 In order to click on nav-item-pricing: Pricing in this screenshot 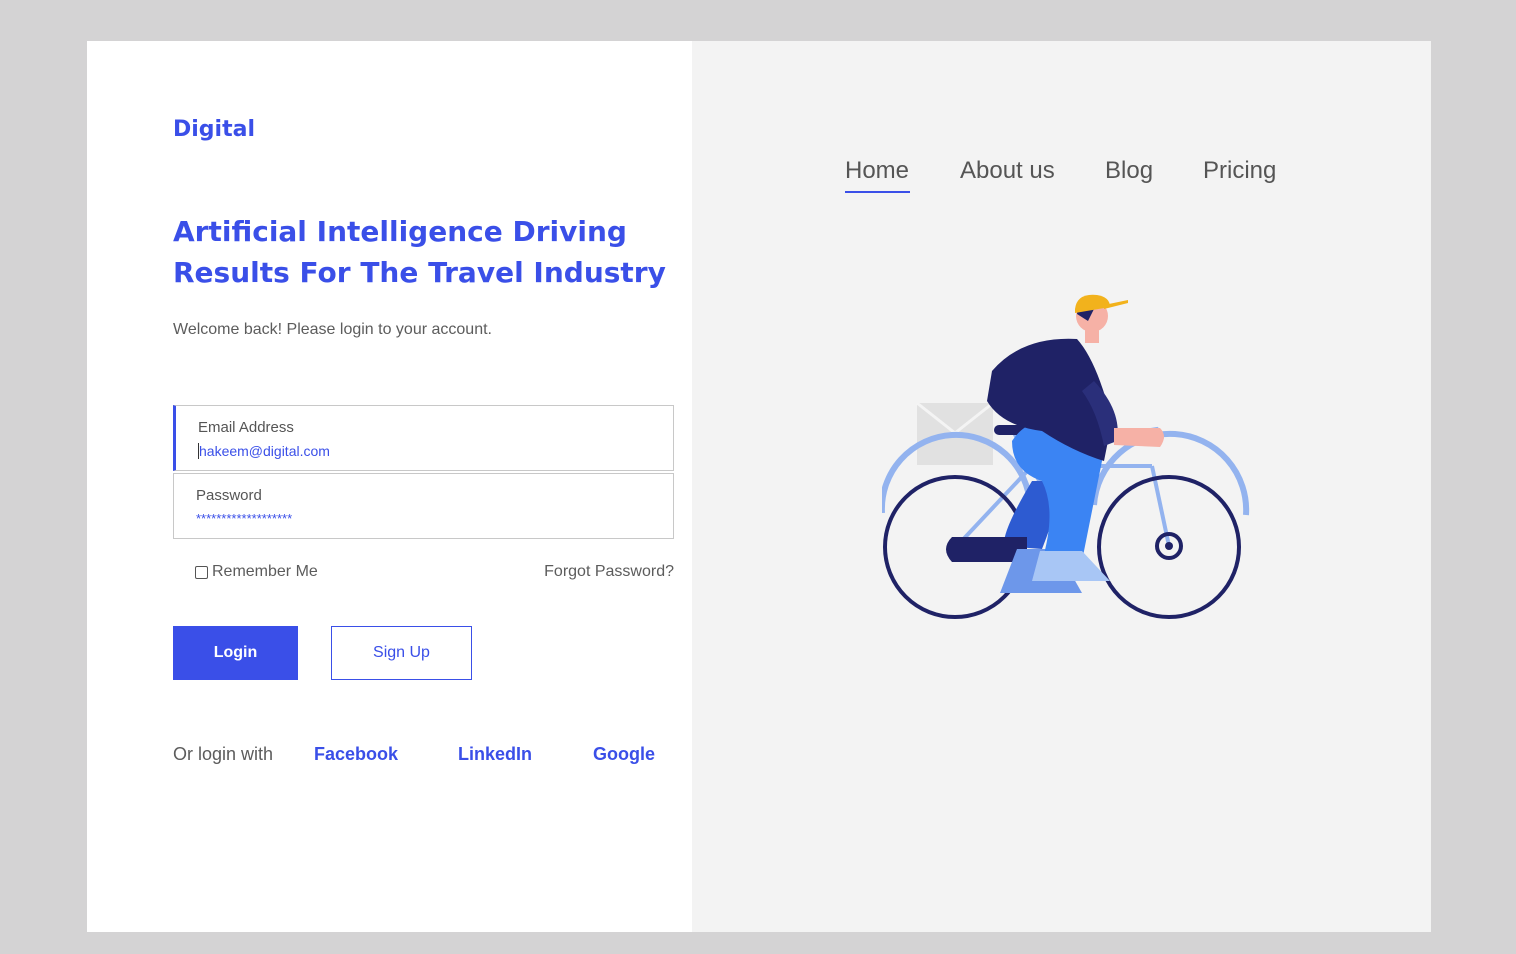, I will do `click(1239, 171)`.